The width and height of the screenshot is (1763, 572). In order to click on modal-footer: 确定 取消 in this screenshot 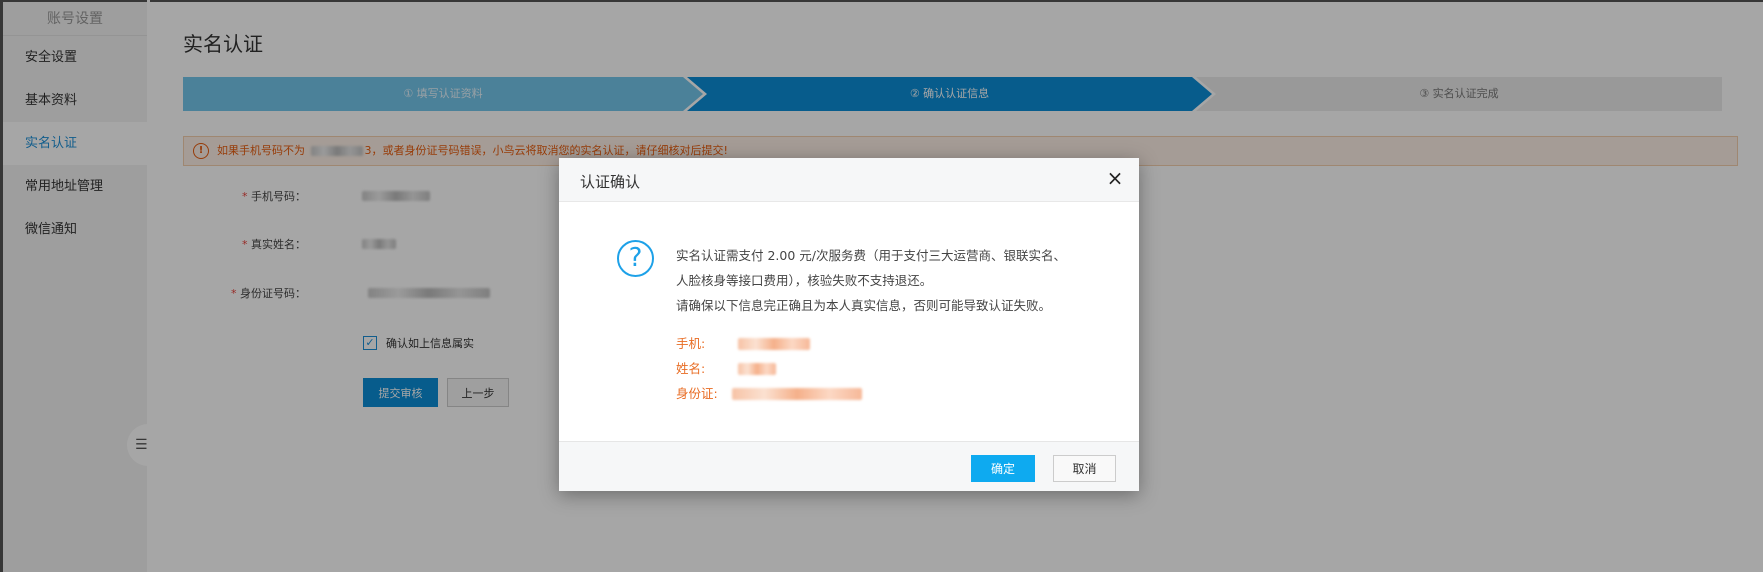, I will do `click(849, 466)`.